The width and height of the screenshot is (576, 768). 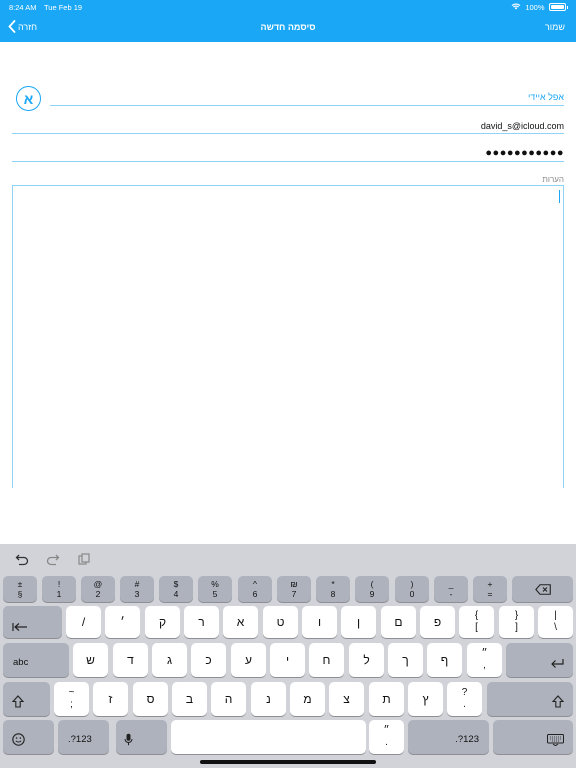 What do you see at coordinates (90, 660) in the screenshot?
I see `key-shin: ש` at bounding box center [90, 660].